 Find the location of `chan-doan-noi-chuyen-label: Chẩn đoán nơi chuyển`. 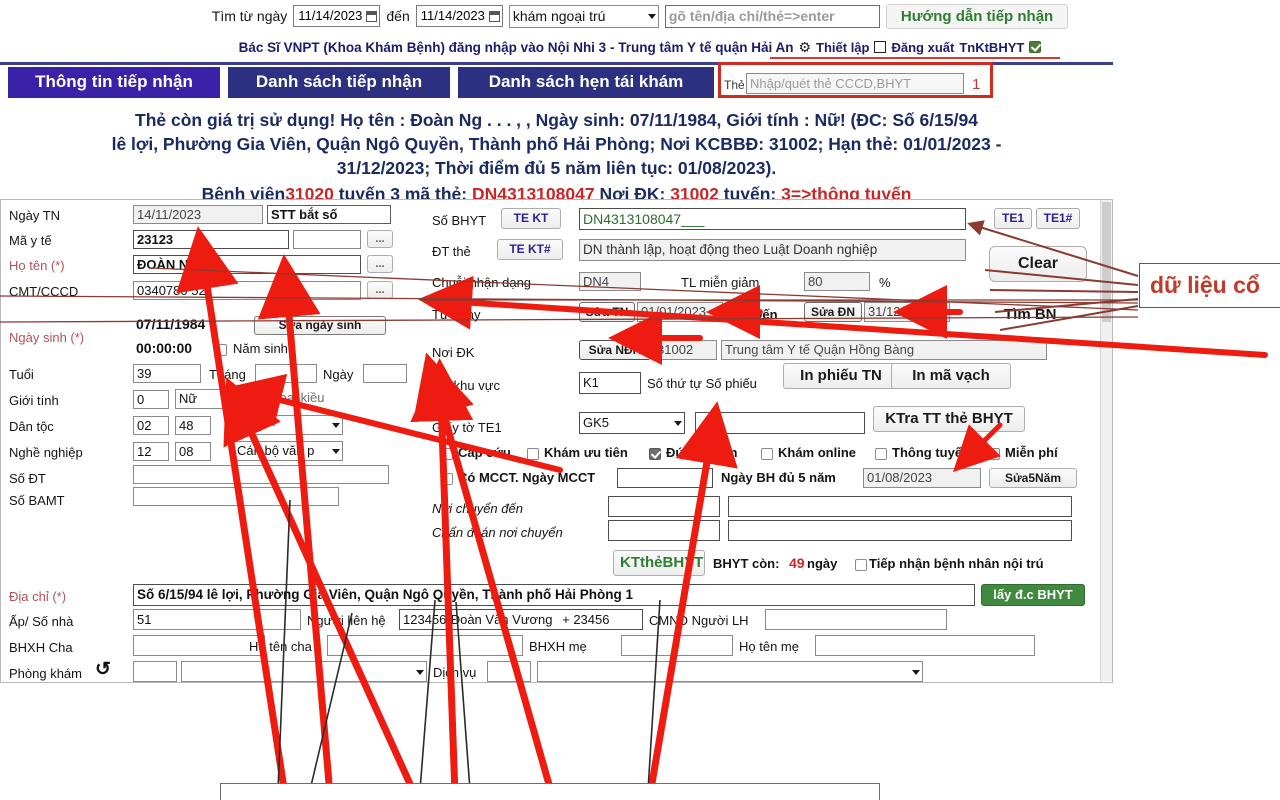

chan-doan-noi-chuyen-label: Chẩn đoán nơi chuyển is located at coordinates (497, 532).